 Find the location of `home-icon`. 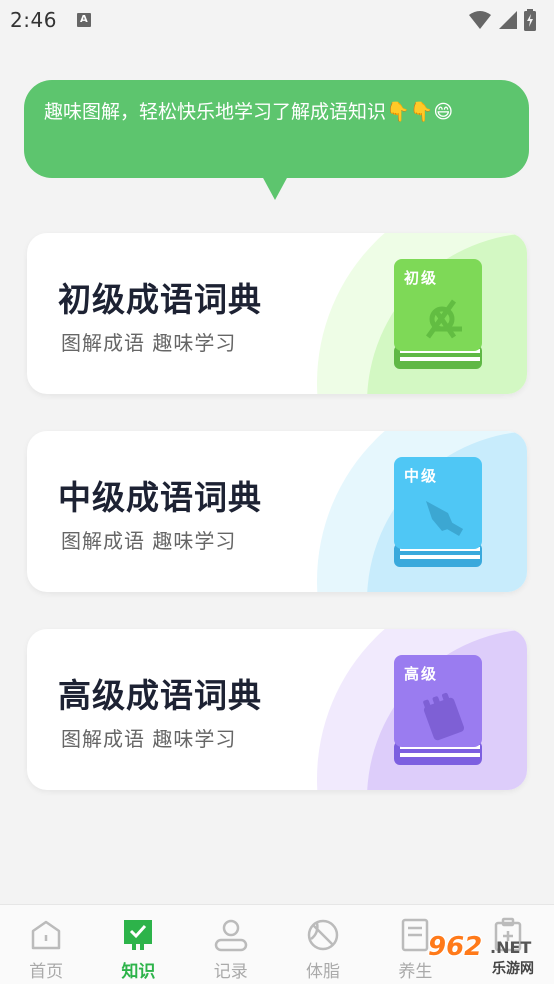

home-icon is located at coordinates (46, 935).